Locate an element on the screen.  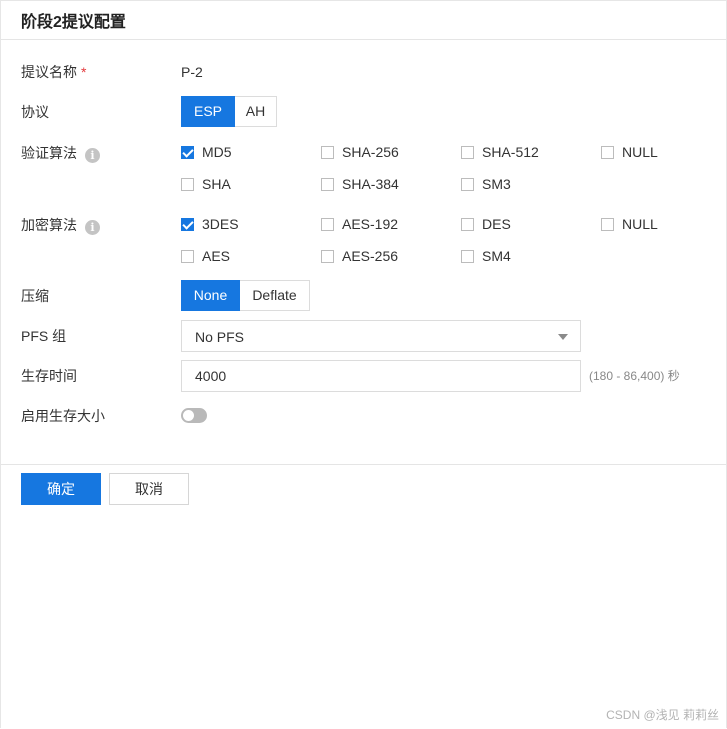
name-label: 提议名称 * is located at coordinates (53, 72).